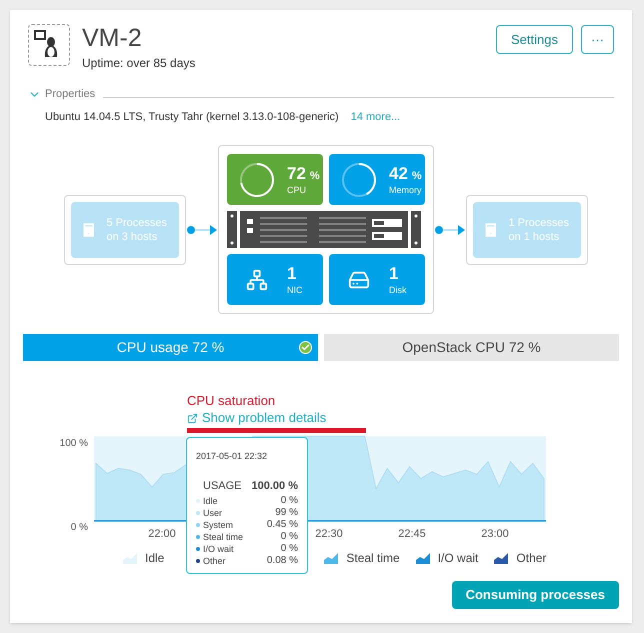  I want to click on tooltip-total-value: 100.00 %, so click(275, 486).